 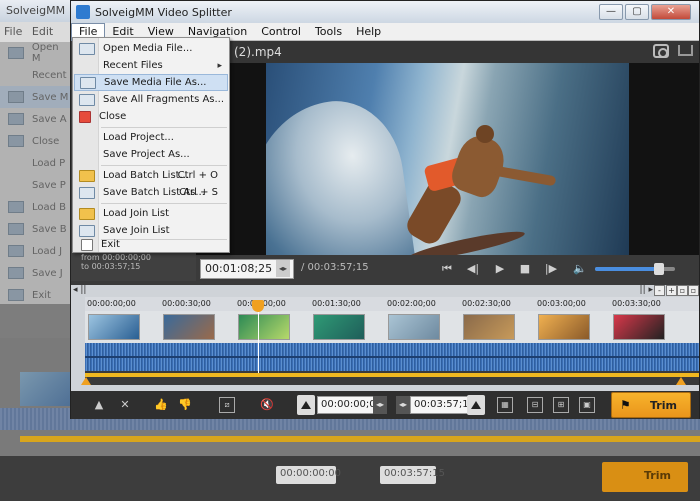 I want to click on bg-menu-item: Close, so click(x=35, y=141).